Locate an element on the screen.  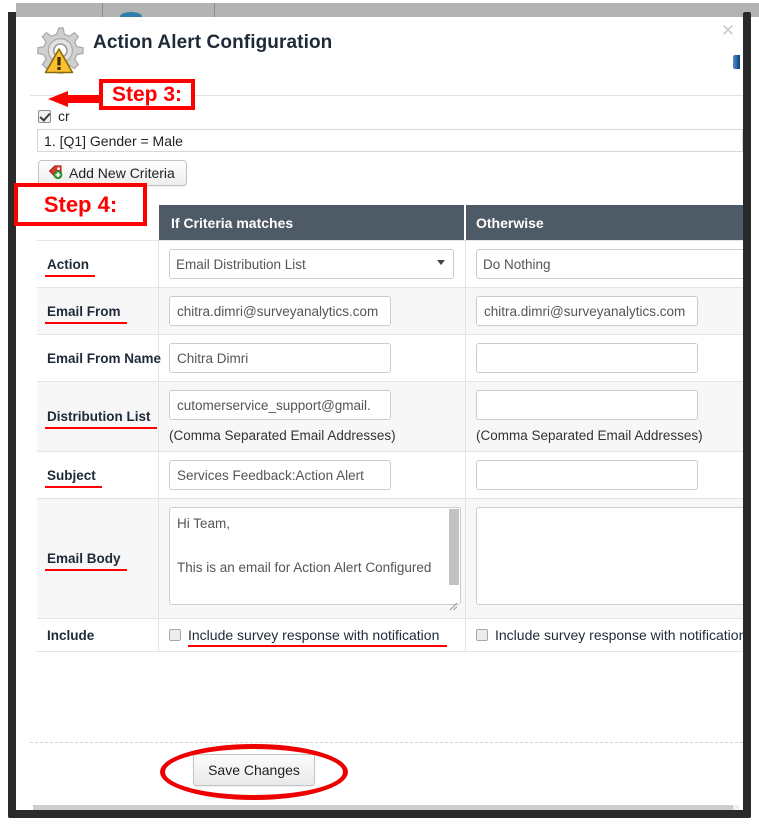
table-row: Action Email Distribution List Do Nothing is located at coordinates (390, 264).